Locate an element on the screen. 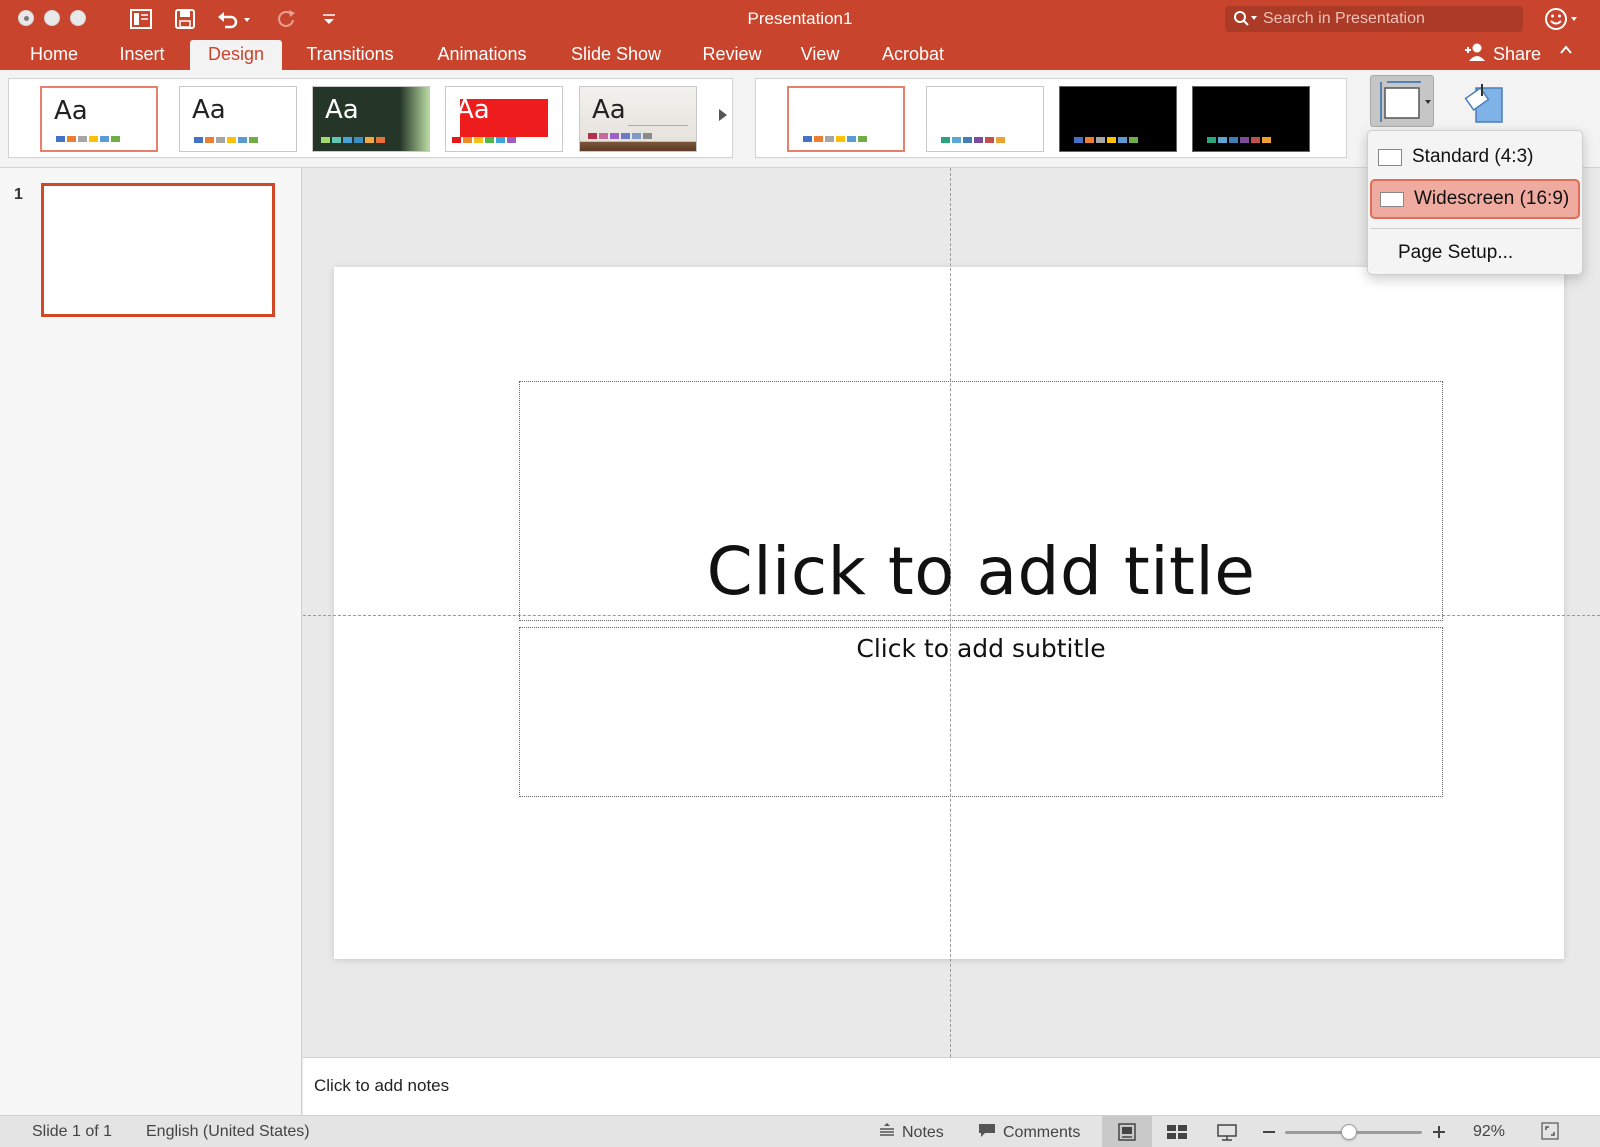 This screenshot has height=1147, width=1600. slide-sorter-view-button is located at coordinates (1177, 1131).